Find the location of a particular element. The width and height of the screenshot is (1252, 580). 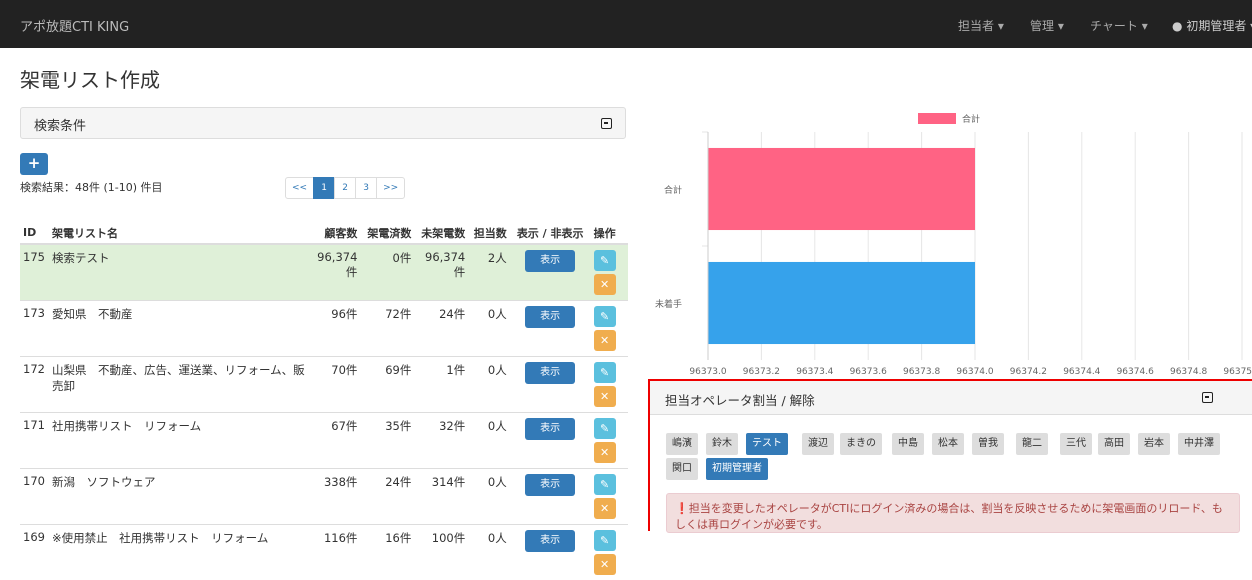

pagination-page-2: 2 is located at coordinates (345, 188).